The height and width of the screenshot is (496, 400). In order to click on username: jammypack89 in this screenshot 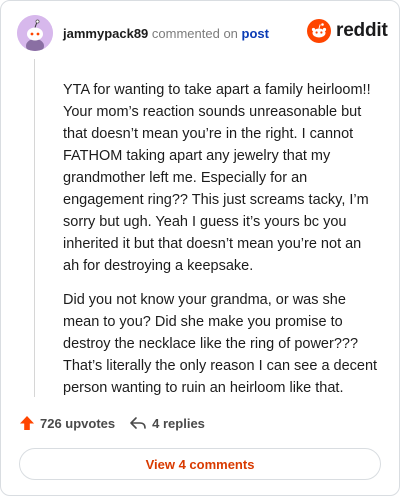, I will do `click(105, 33)`.